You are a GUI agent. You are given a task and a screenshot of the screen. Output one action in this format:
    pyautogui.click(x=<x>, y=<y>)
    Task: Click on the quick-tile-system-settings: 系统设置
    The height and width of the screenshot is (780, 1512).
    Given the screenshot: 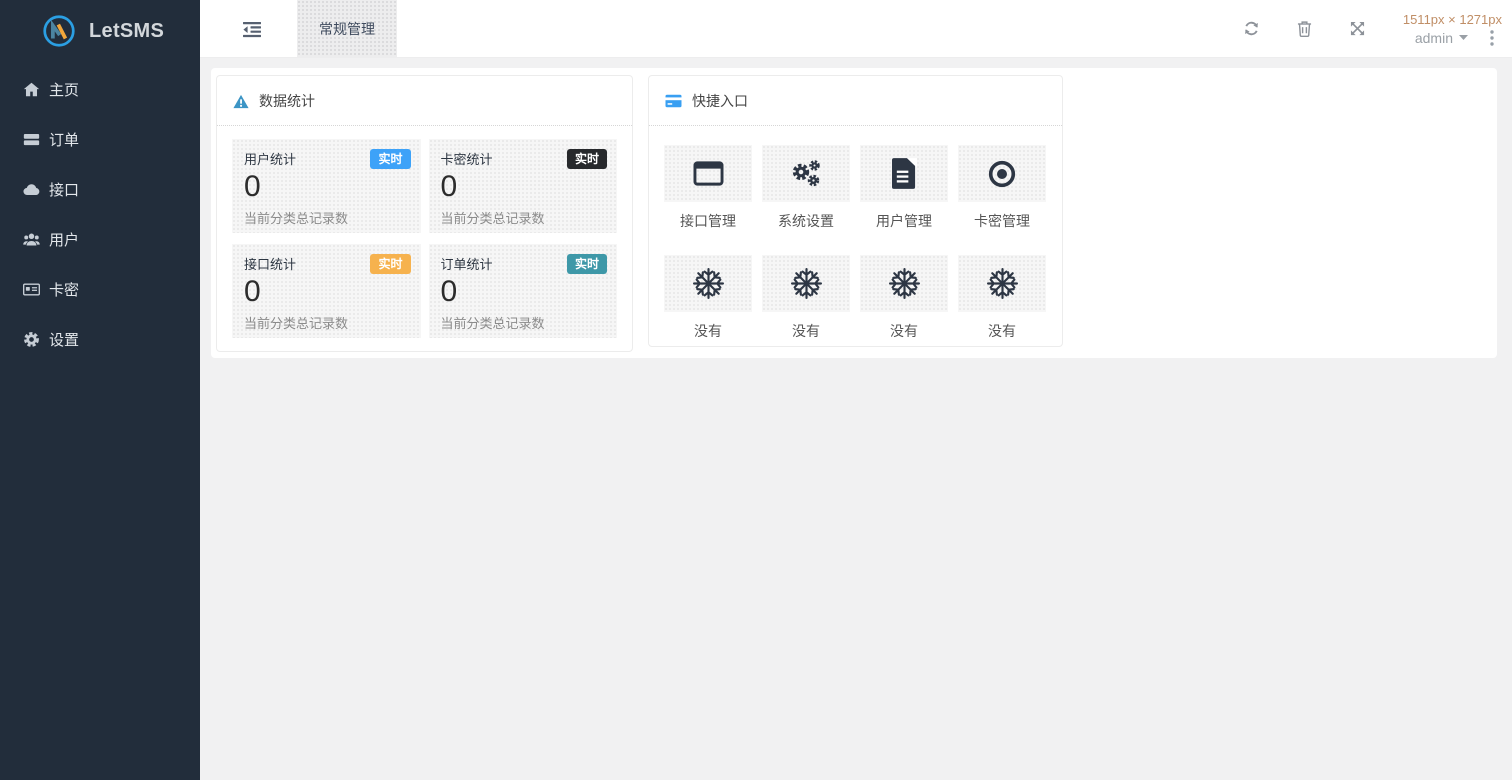 What is the action you would take?
    pyautogui.click(x=806, y=188)
    